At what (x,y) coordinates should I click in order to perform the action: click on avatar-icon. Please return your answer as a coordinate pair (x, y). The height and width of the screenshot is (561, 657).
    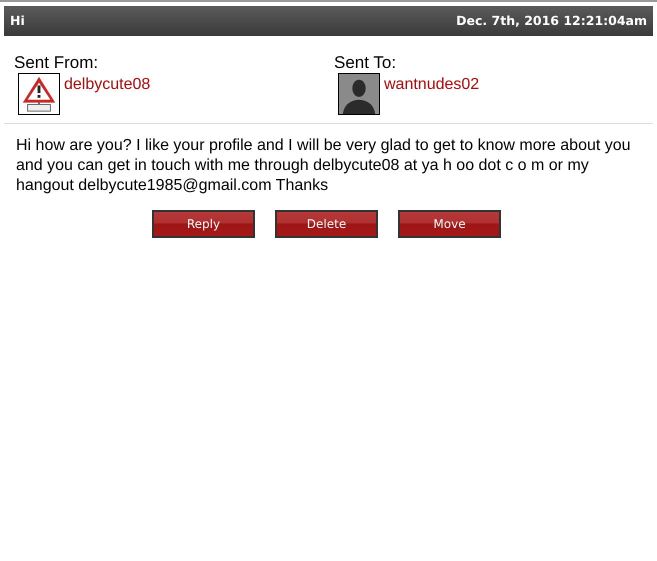
    Looking at the image, I should click on (359, 93).